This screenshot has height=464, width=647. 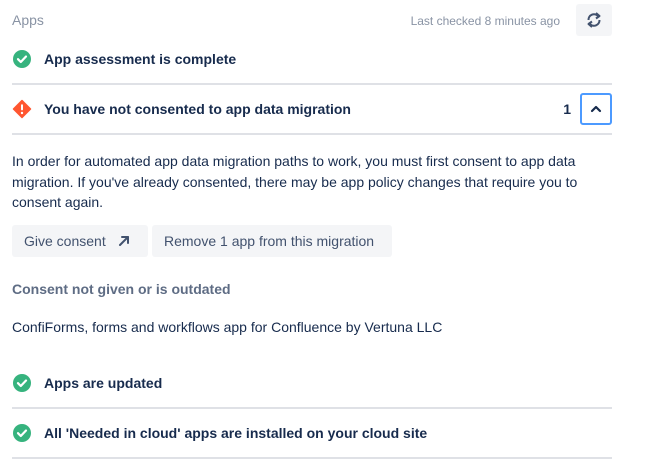 I want to click on chevron-up-icon, so click(x=596, y=109).